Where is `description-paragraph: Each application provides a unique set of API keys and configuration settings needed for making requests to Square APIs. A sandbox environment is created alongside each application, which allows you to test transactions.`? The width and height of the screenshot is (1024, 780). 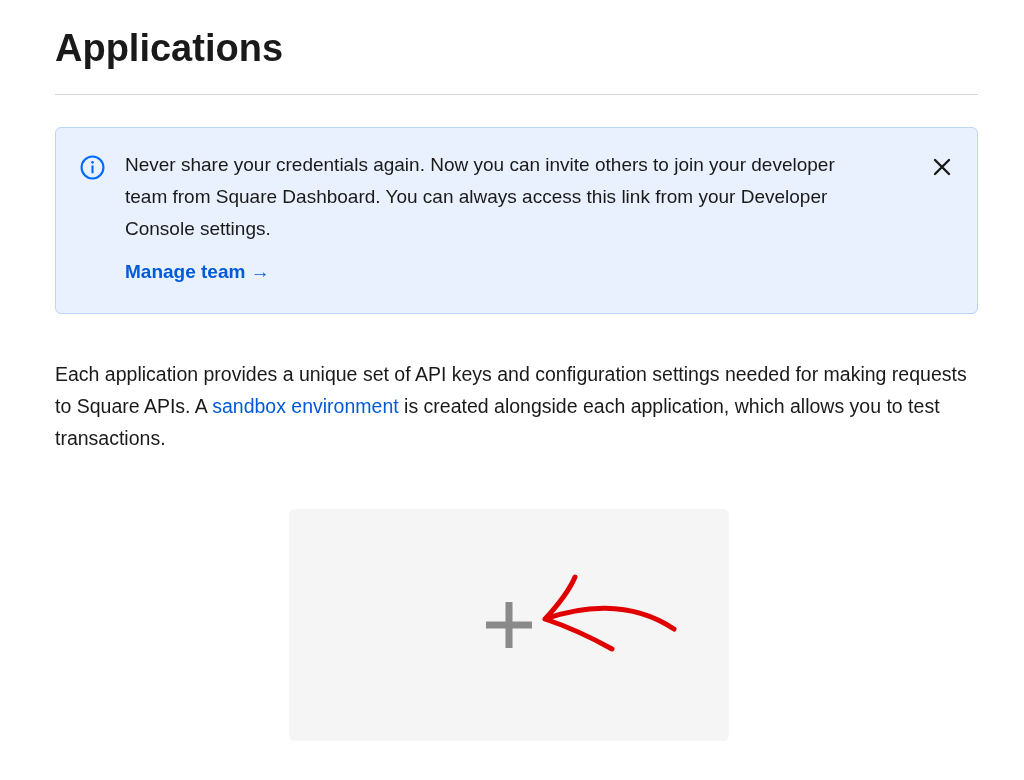 description-paragraph: Each application provides a unique set of API keys and configuration settings needed for making requests to Square APIs. A sandbox environment is created alongside each application, which allows you to test transactions. is located at coordinates (511, 406).